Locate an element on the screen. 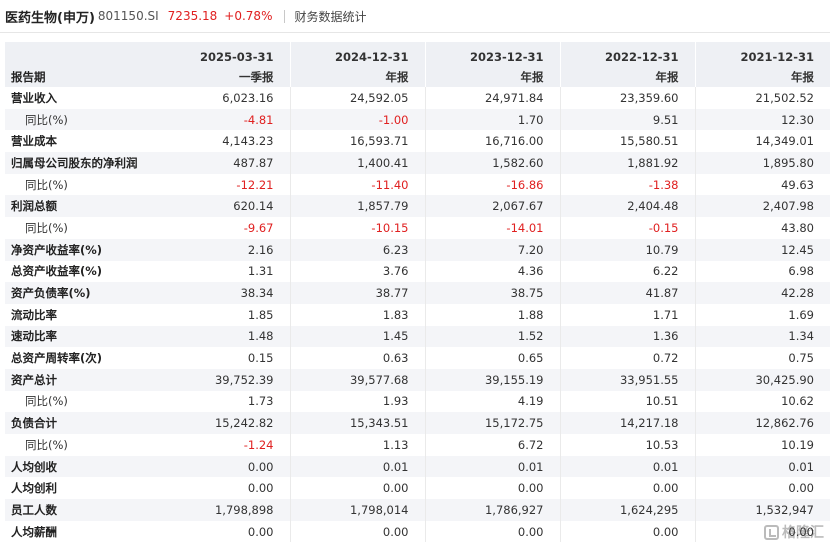 This screenshot has width=830, height=548. row-label: 总资产周转率(次) is located at coordinates (80, 358).